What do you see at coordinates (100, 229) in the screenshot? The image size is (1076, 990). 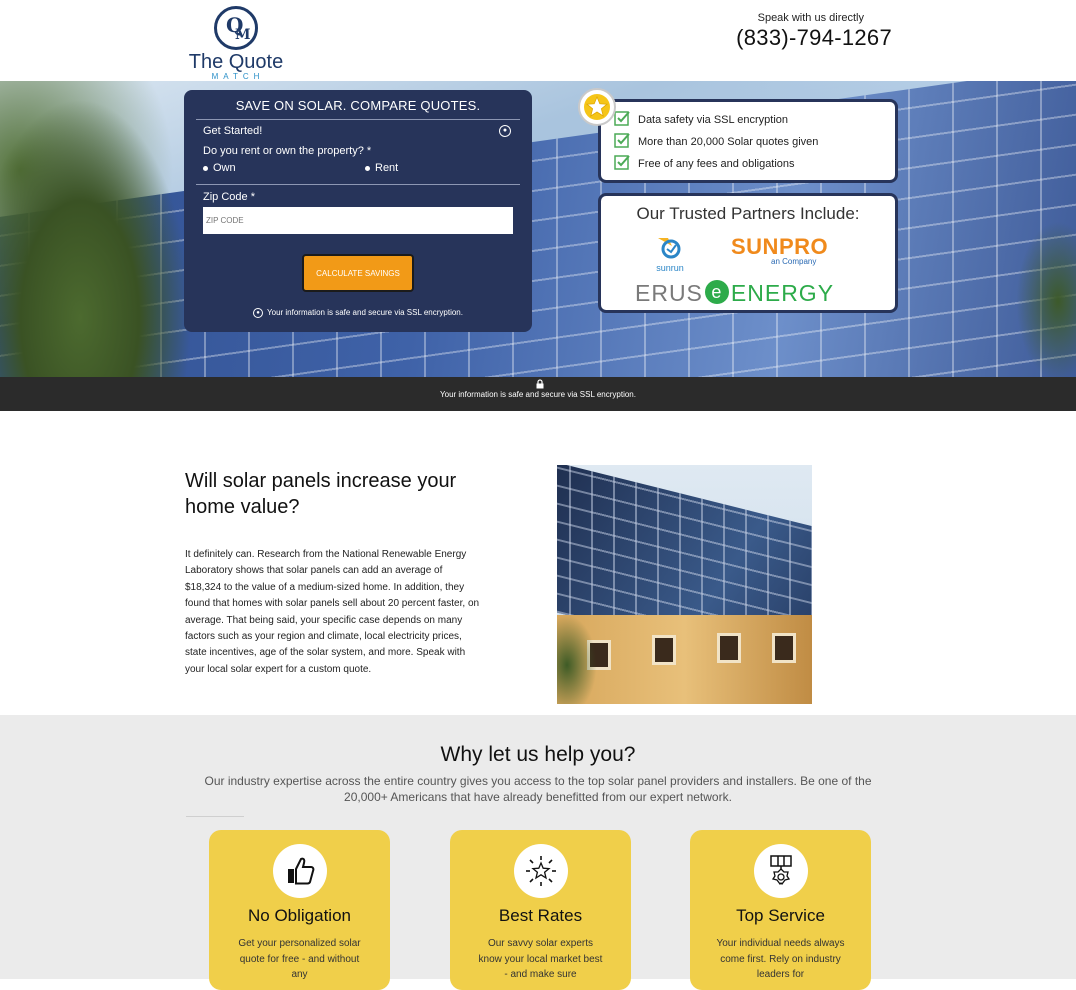 I see `hero-trees` at bounding box center [100, 229].